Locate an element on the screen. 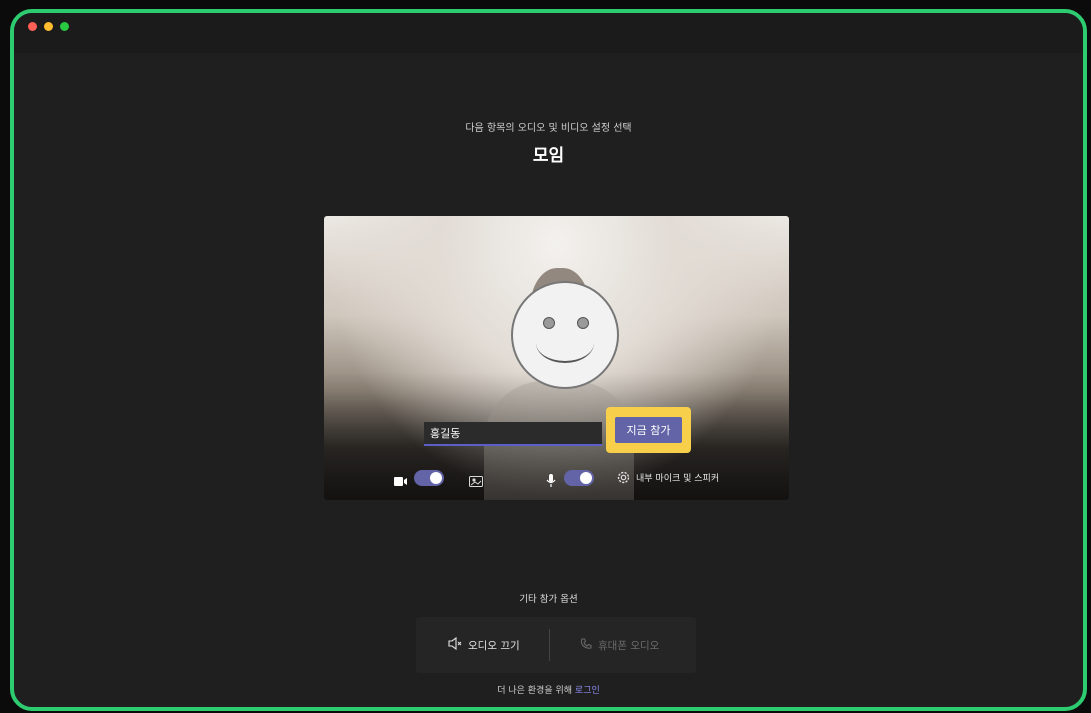 This screenshot has width=1091, height=713. phone-audio-label: 휴대폰 오디오 is located at coordinates (629, 645).